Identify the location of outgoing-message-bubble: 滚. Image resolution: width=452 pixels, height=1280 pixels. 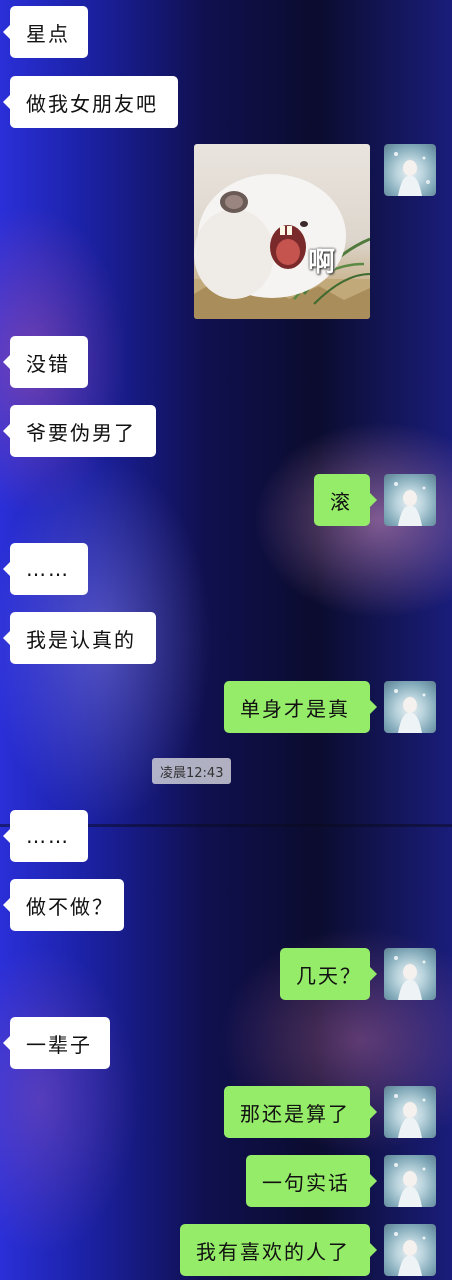
(345, 500).